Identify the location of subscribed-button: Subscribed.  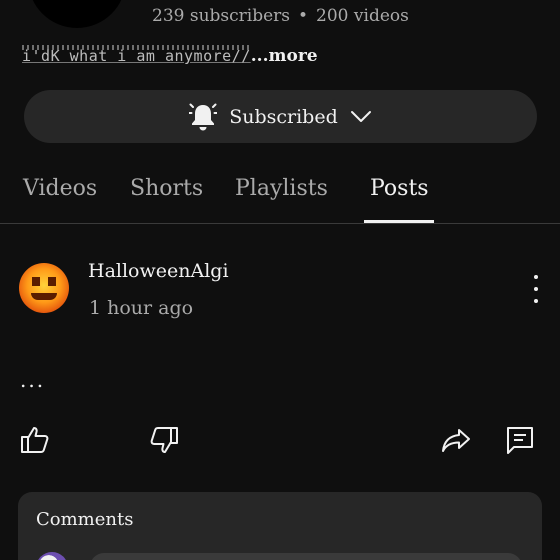
(280, 116).